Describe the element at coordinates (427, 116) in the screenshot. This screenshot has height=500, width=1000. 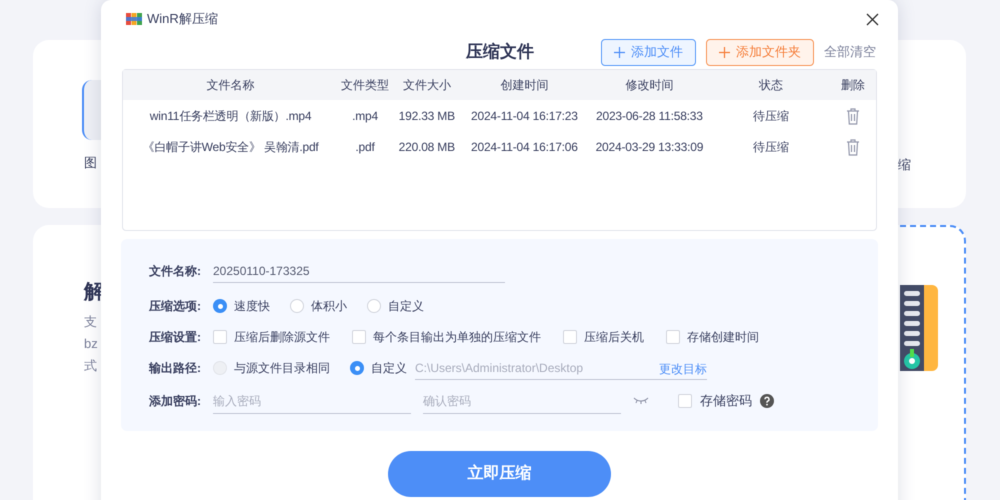
I see `table-cell-text: 192.33 MB` at that location.